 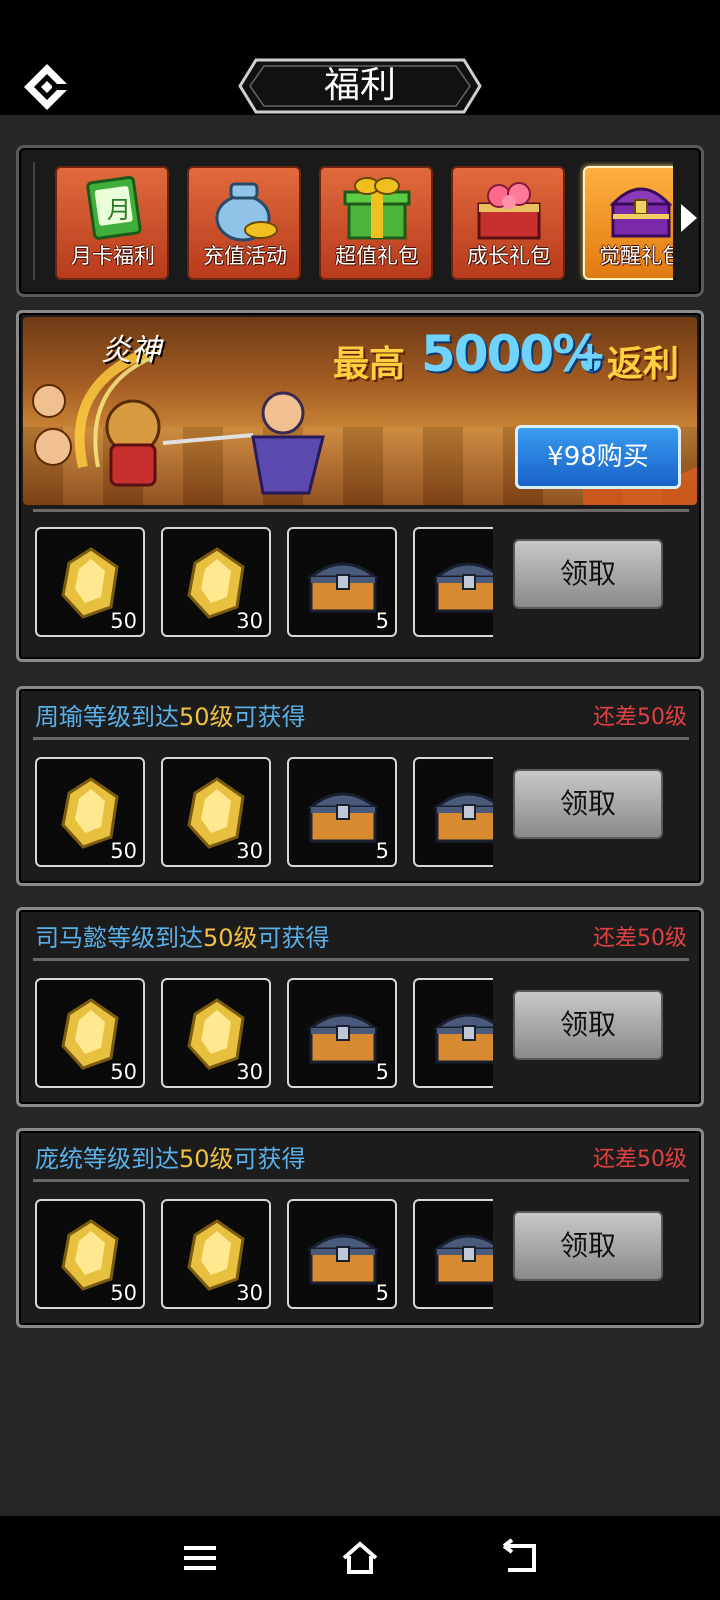 What do you see at coordinates (59, 1159) in the screenshot?
I see `hero-name: 庞统` at bounding box center [59, 1159].